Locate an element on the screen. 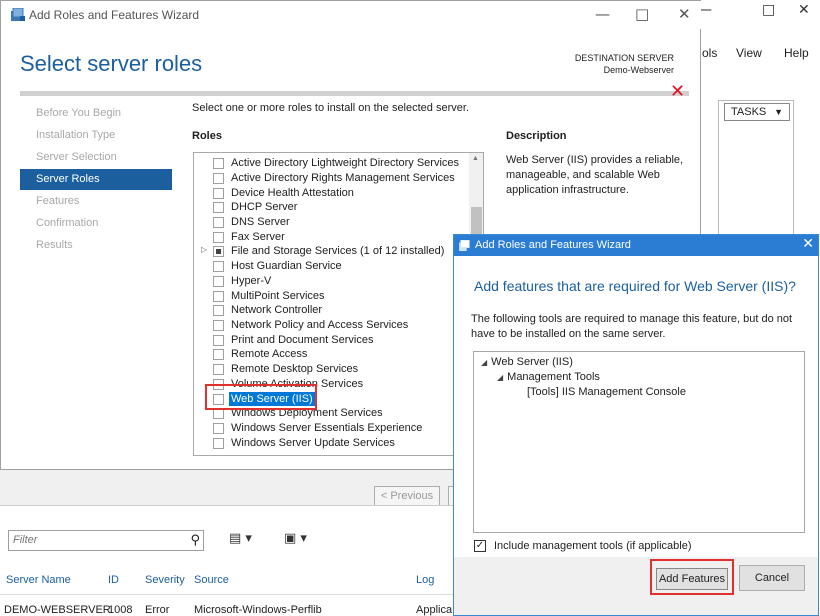 The image size is (820, 616). search-icon: ⚲ is located at coordinates (195, 540).